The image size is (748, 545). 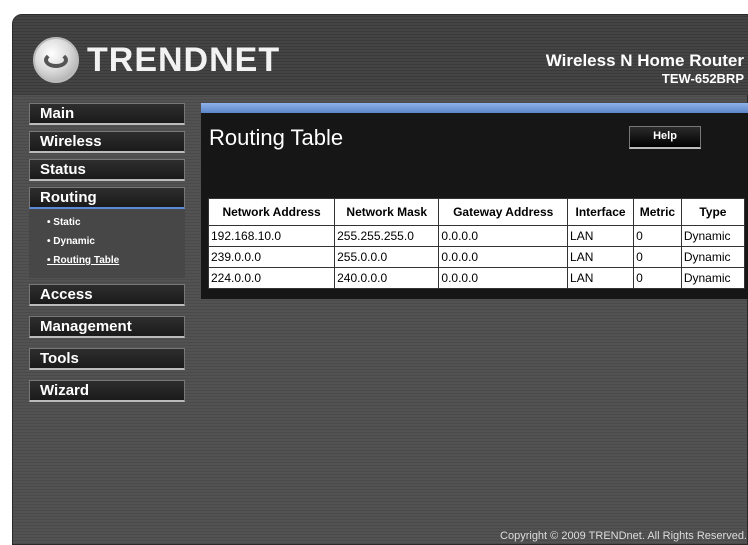 I want to click on content-topbar, so click(x=474, y=108).